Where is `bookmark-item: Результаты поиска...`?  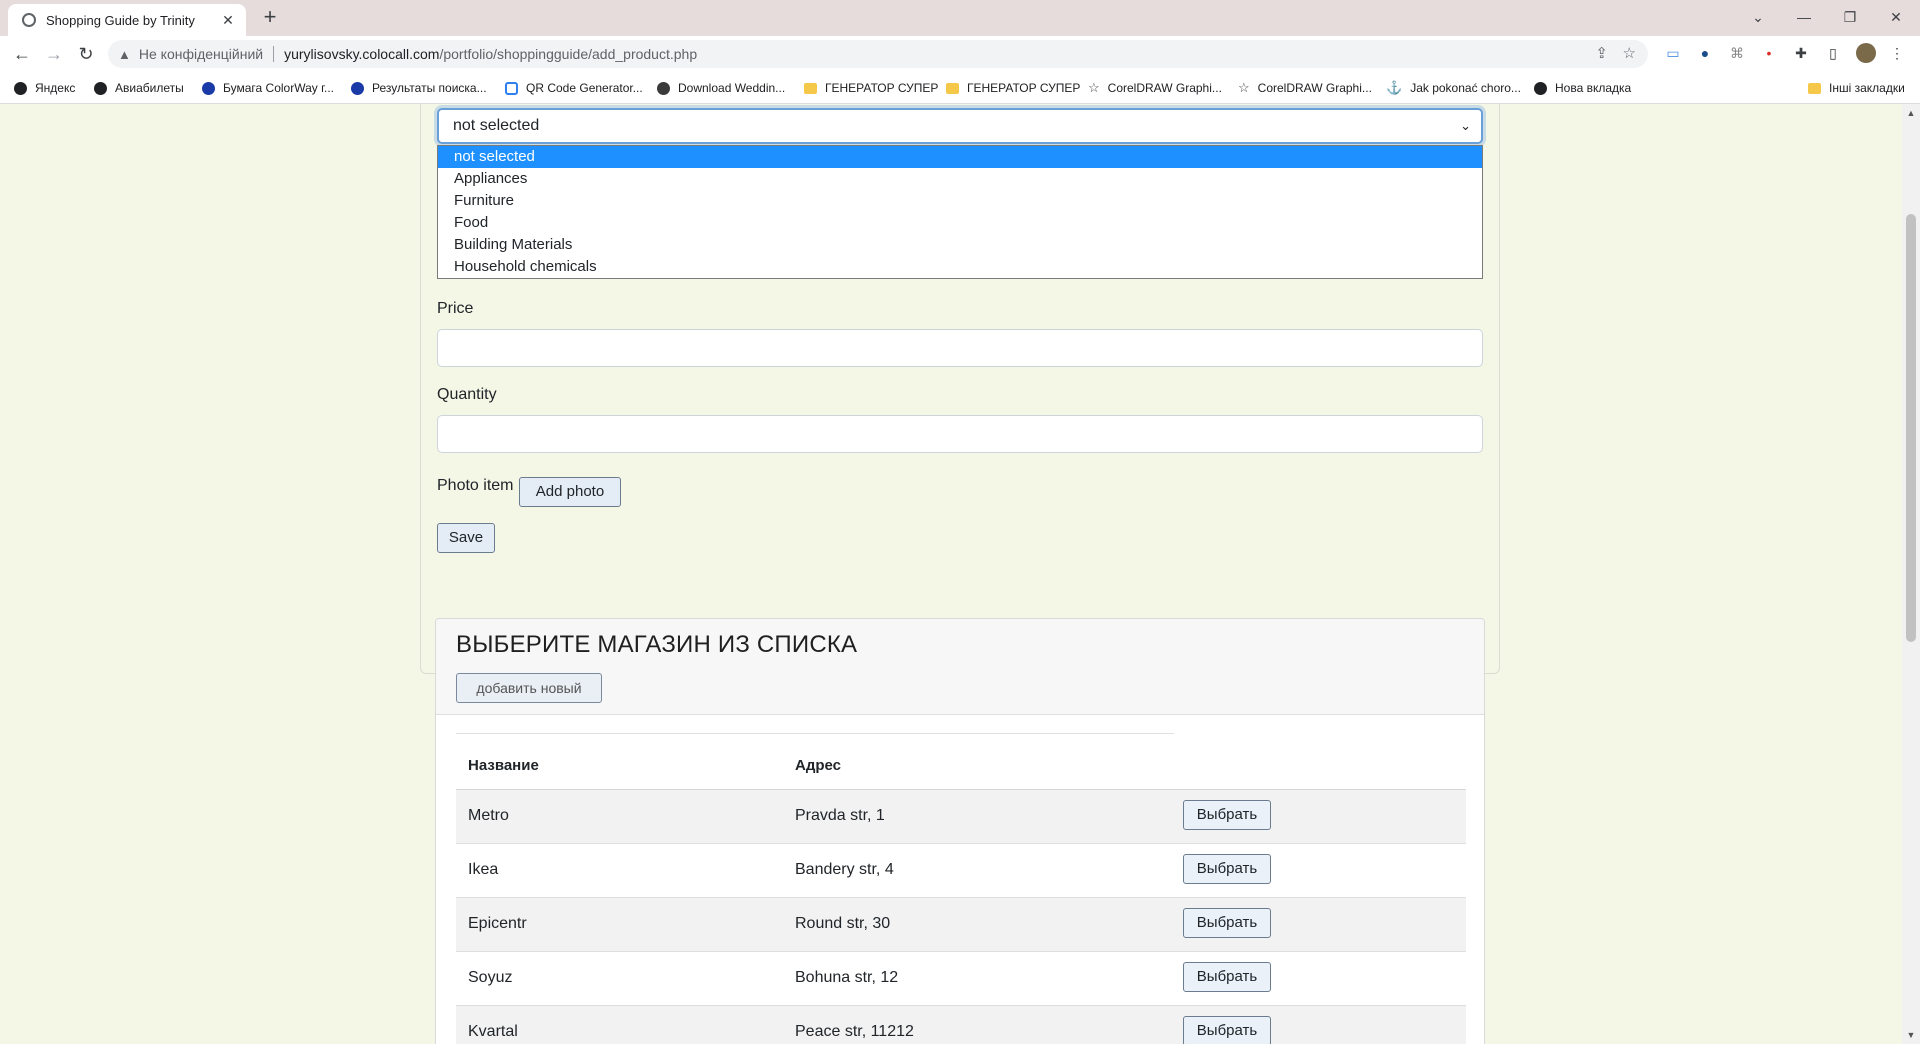 bookmark-item: Результаты поиска... is located at coordinates (419, 88).